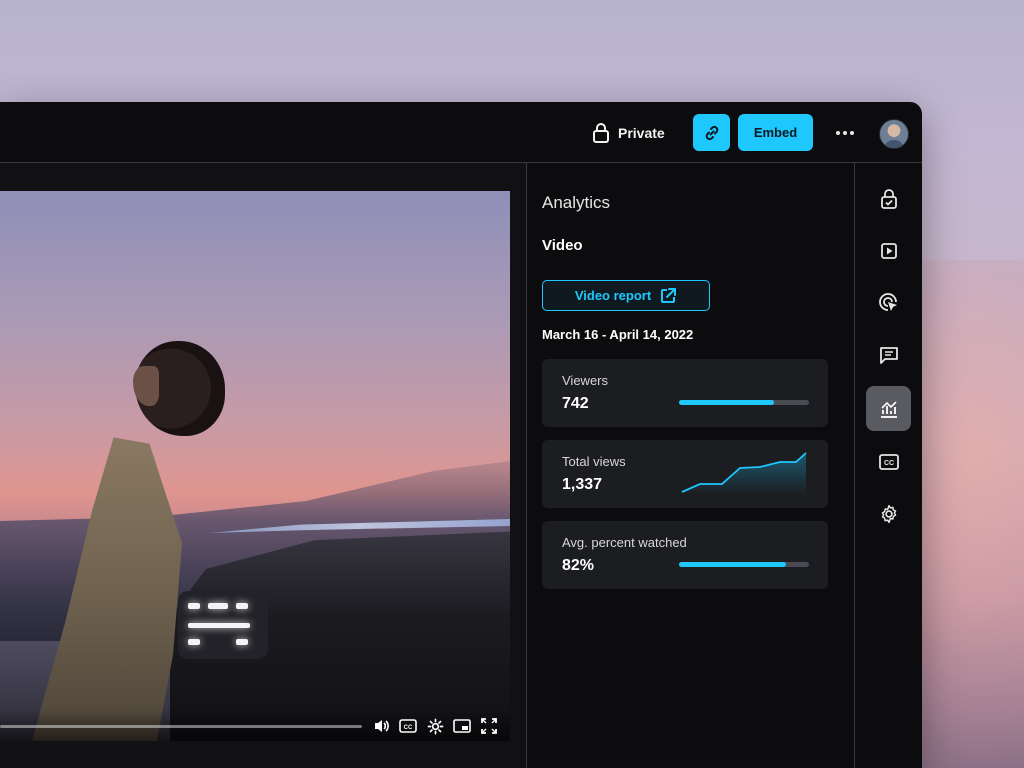 The image size is (1024, 768). Describe the element at coordinates (585, 380) in the screenshot. I see `metric-label: Viewers` at that location.